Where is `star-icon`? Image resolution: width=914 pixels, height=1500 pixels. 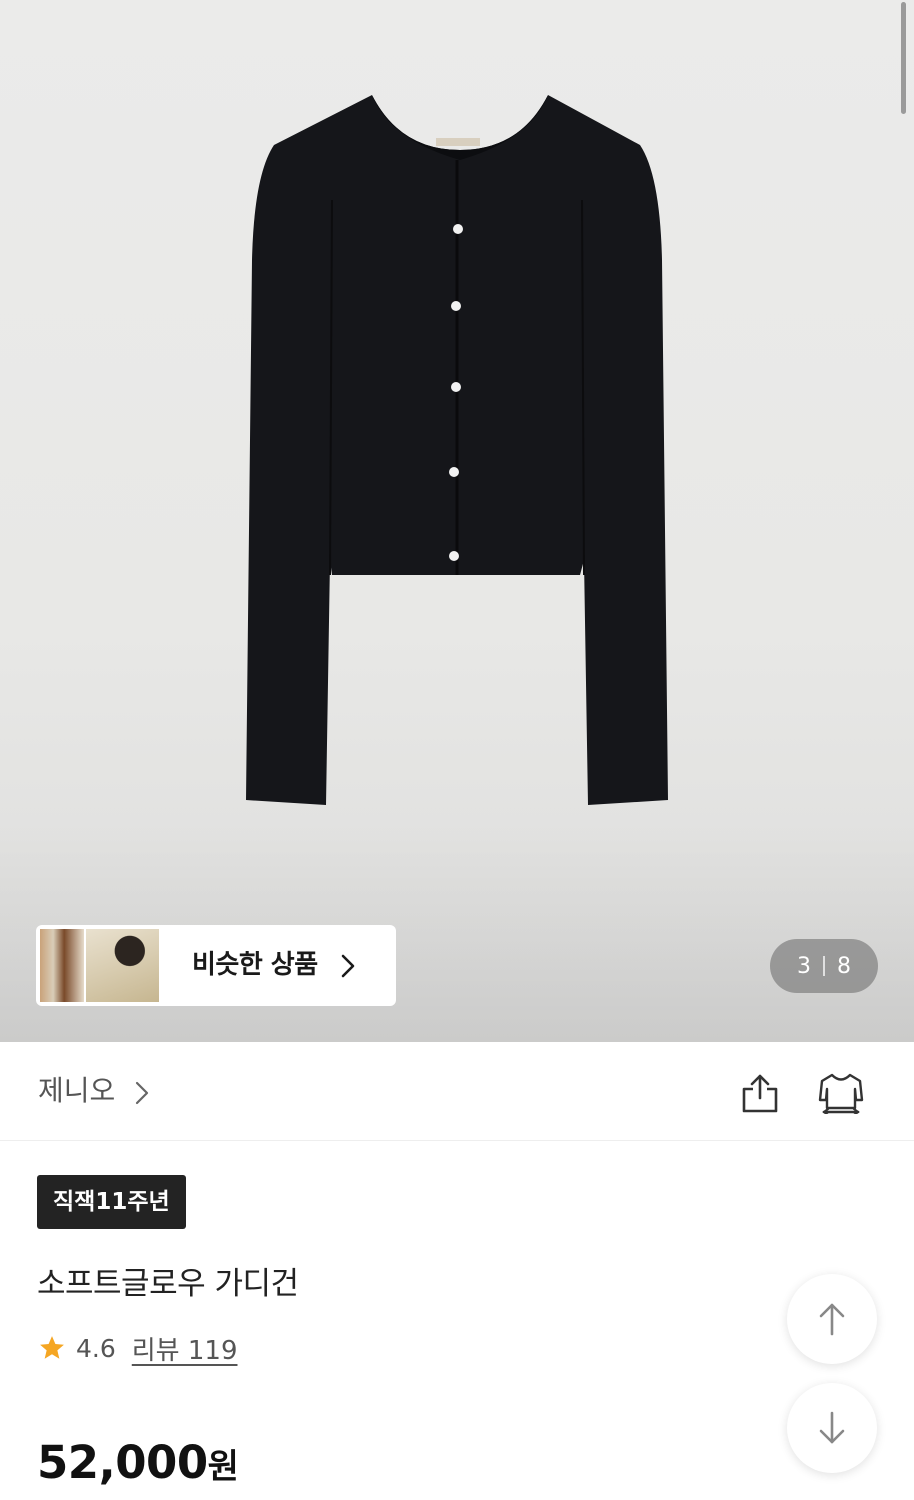
star-icon is located at coordinates (52, 1347).